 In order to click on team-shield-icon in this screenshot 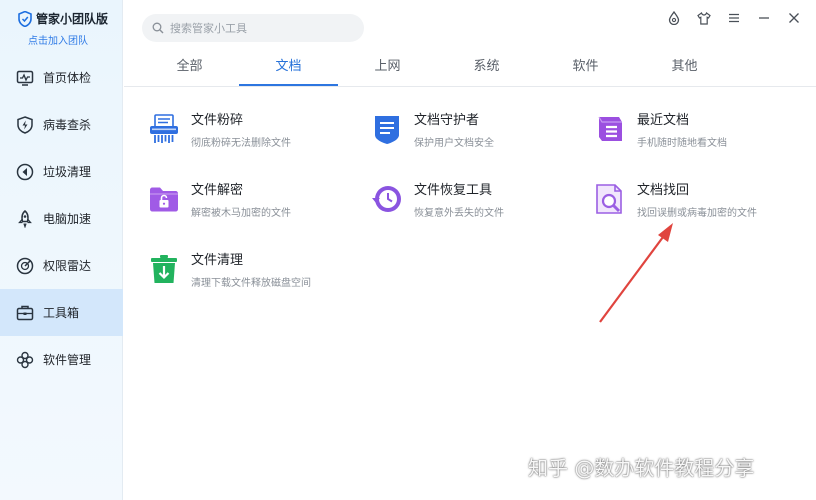, I will do `click(25, 18)`.